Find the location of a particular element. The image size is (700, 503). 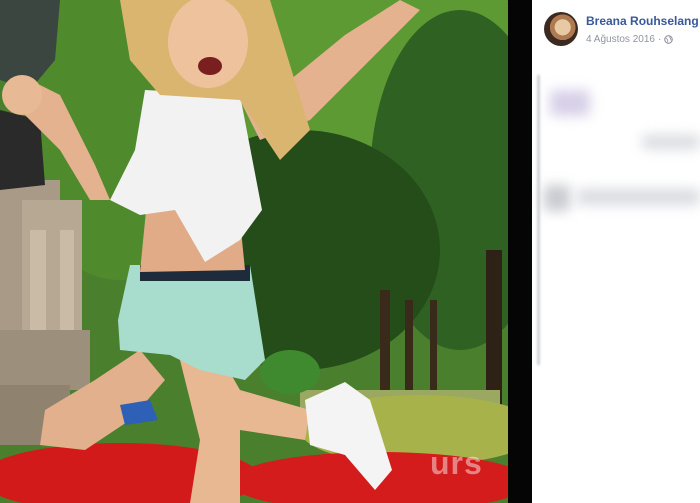

post-header: Breana Rouhselang 4 Ağustos 2016 · is located at coordinates (622, 30).